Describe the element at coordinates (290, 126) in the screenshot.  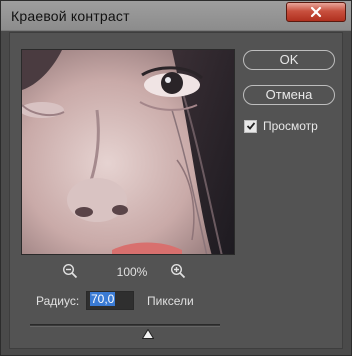
I see `preview-checkbox-label: Просмотр` at that location.